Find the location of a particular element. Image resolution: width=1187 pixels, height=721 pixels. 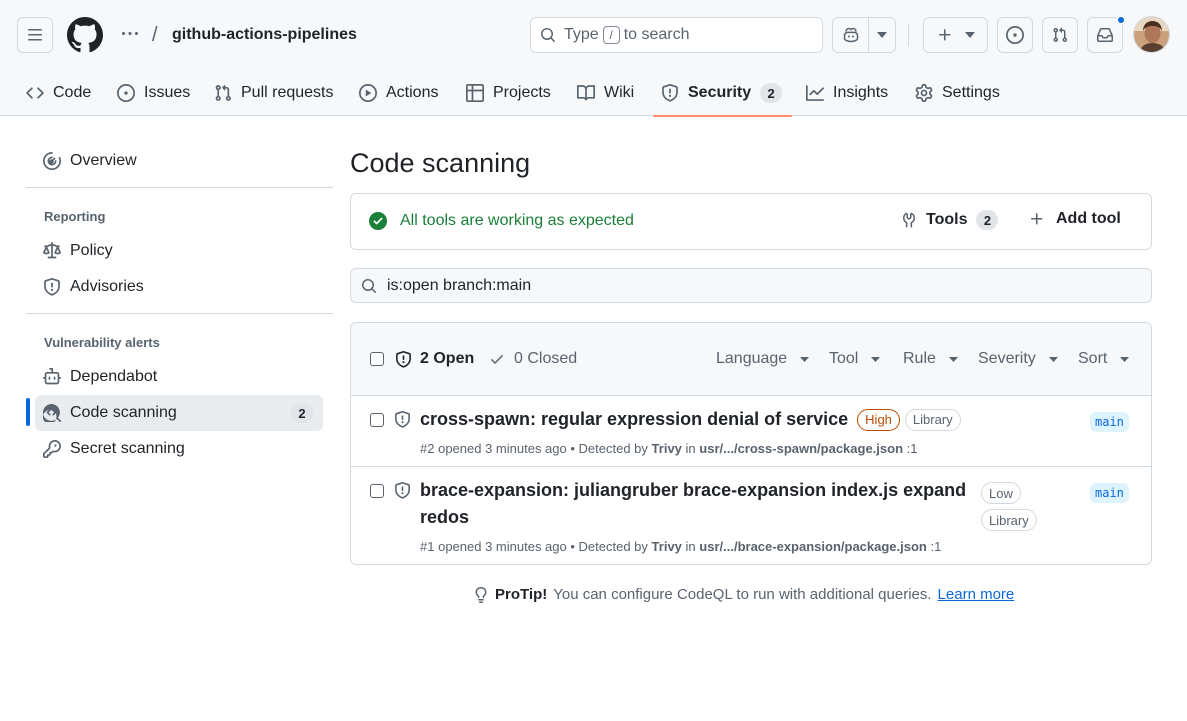

law-icon is located at coordinates (52, 251).